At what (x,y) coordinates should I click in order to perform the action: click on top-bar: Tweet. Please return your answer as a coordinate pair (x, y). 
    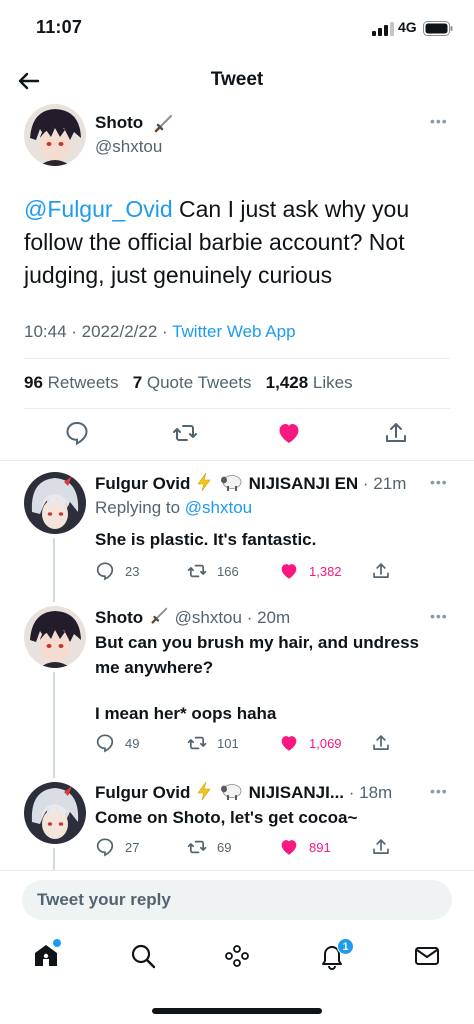
    Looking at the image, I should click on (237, 81).